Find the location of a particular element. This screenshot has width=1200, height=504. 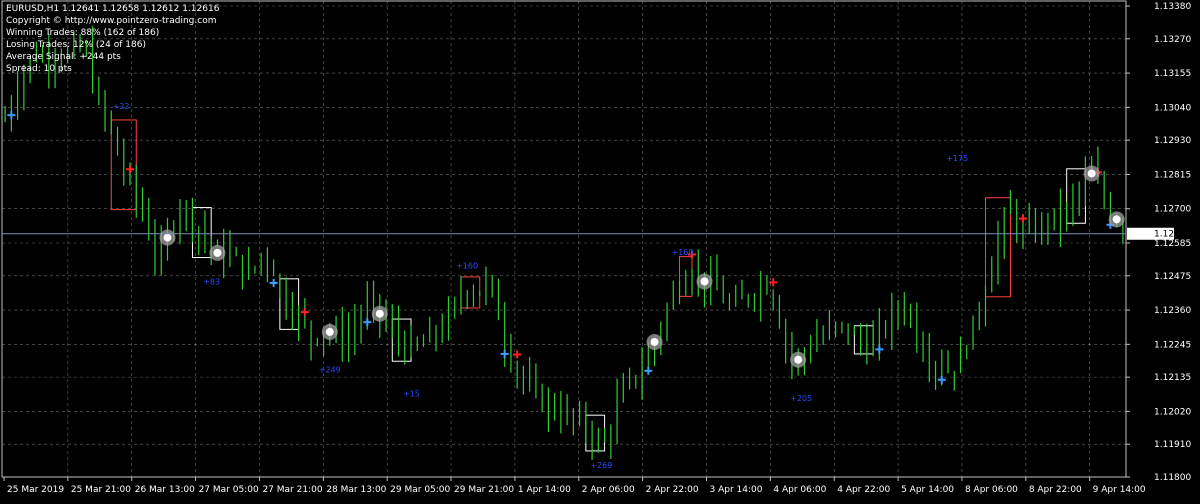

y-tick-label: 1.13040 is located at coordinates (1172, 108).